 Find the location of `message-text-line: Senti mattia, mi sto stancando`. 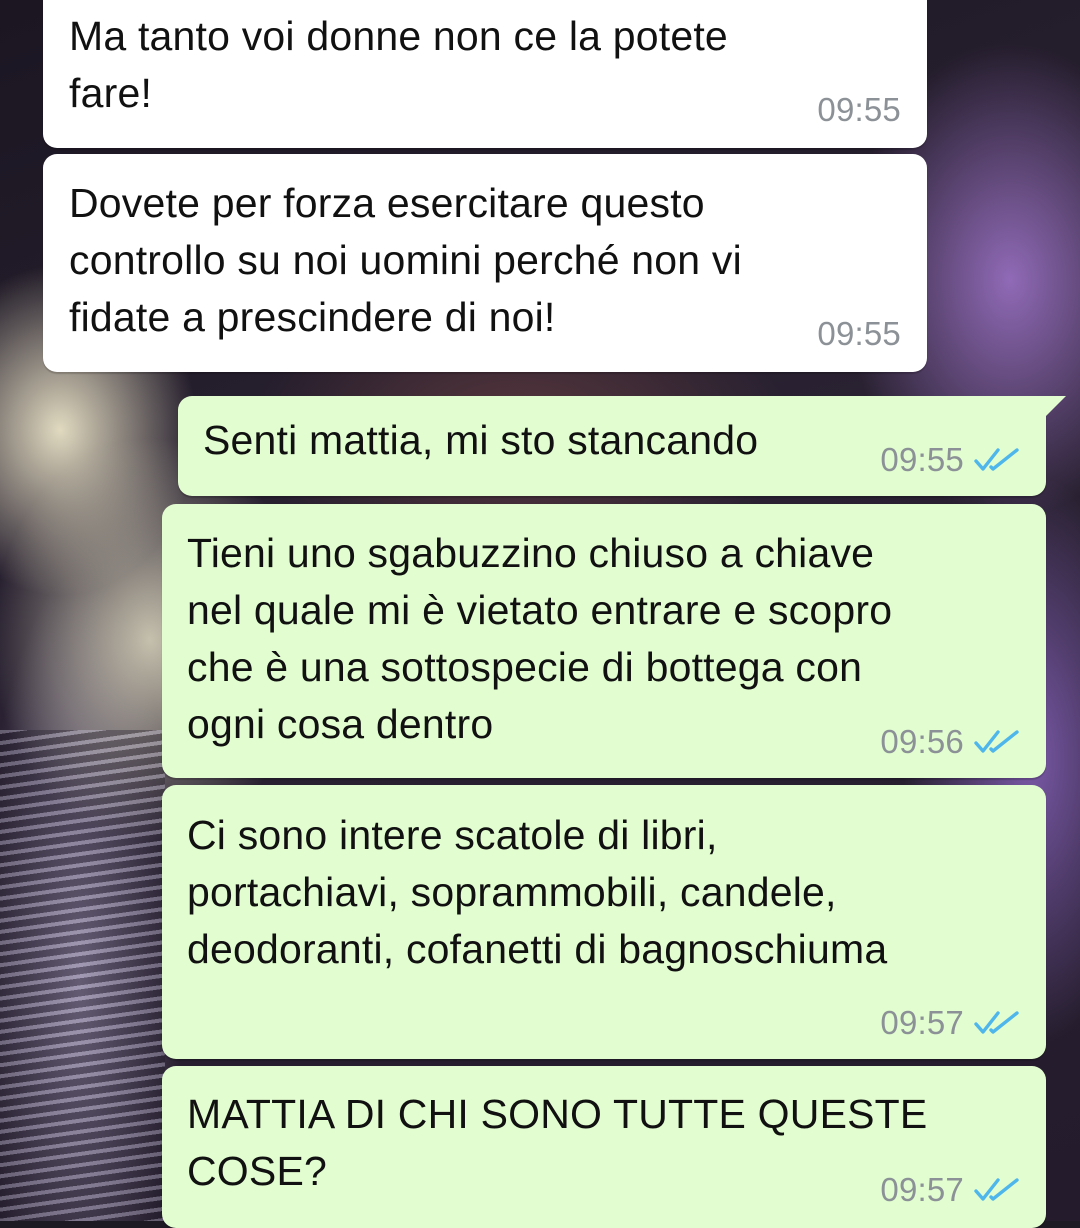

message-text-line: Senti mattia, mi sto stancando is located at coordinates (481, 440).